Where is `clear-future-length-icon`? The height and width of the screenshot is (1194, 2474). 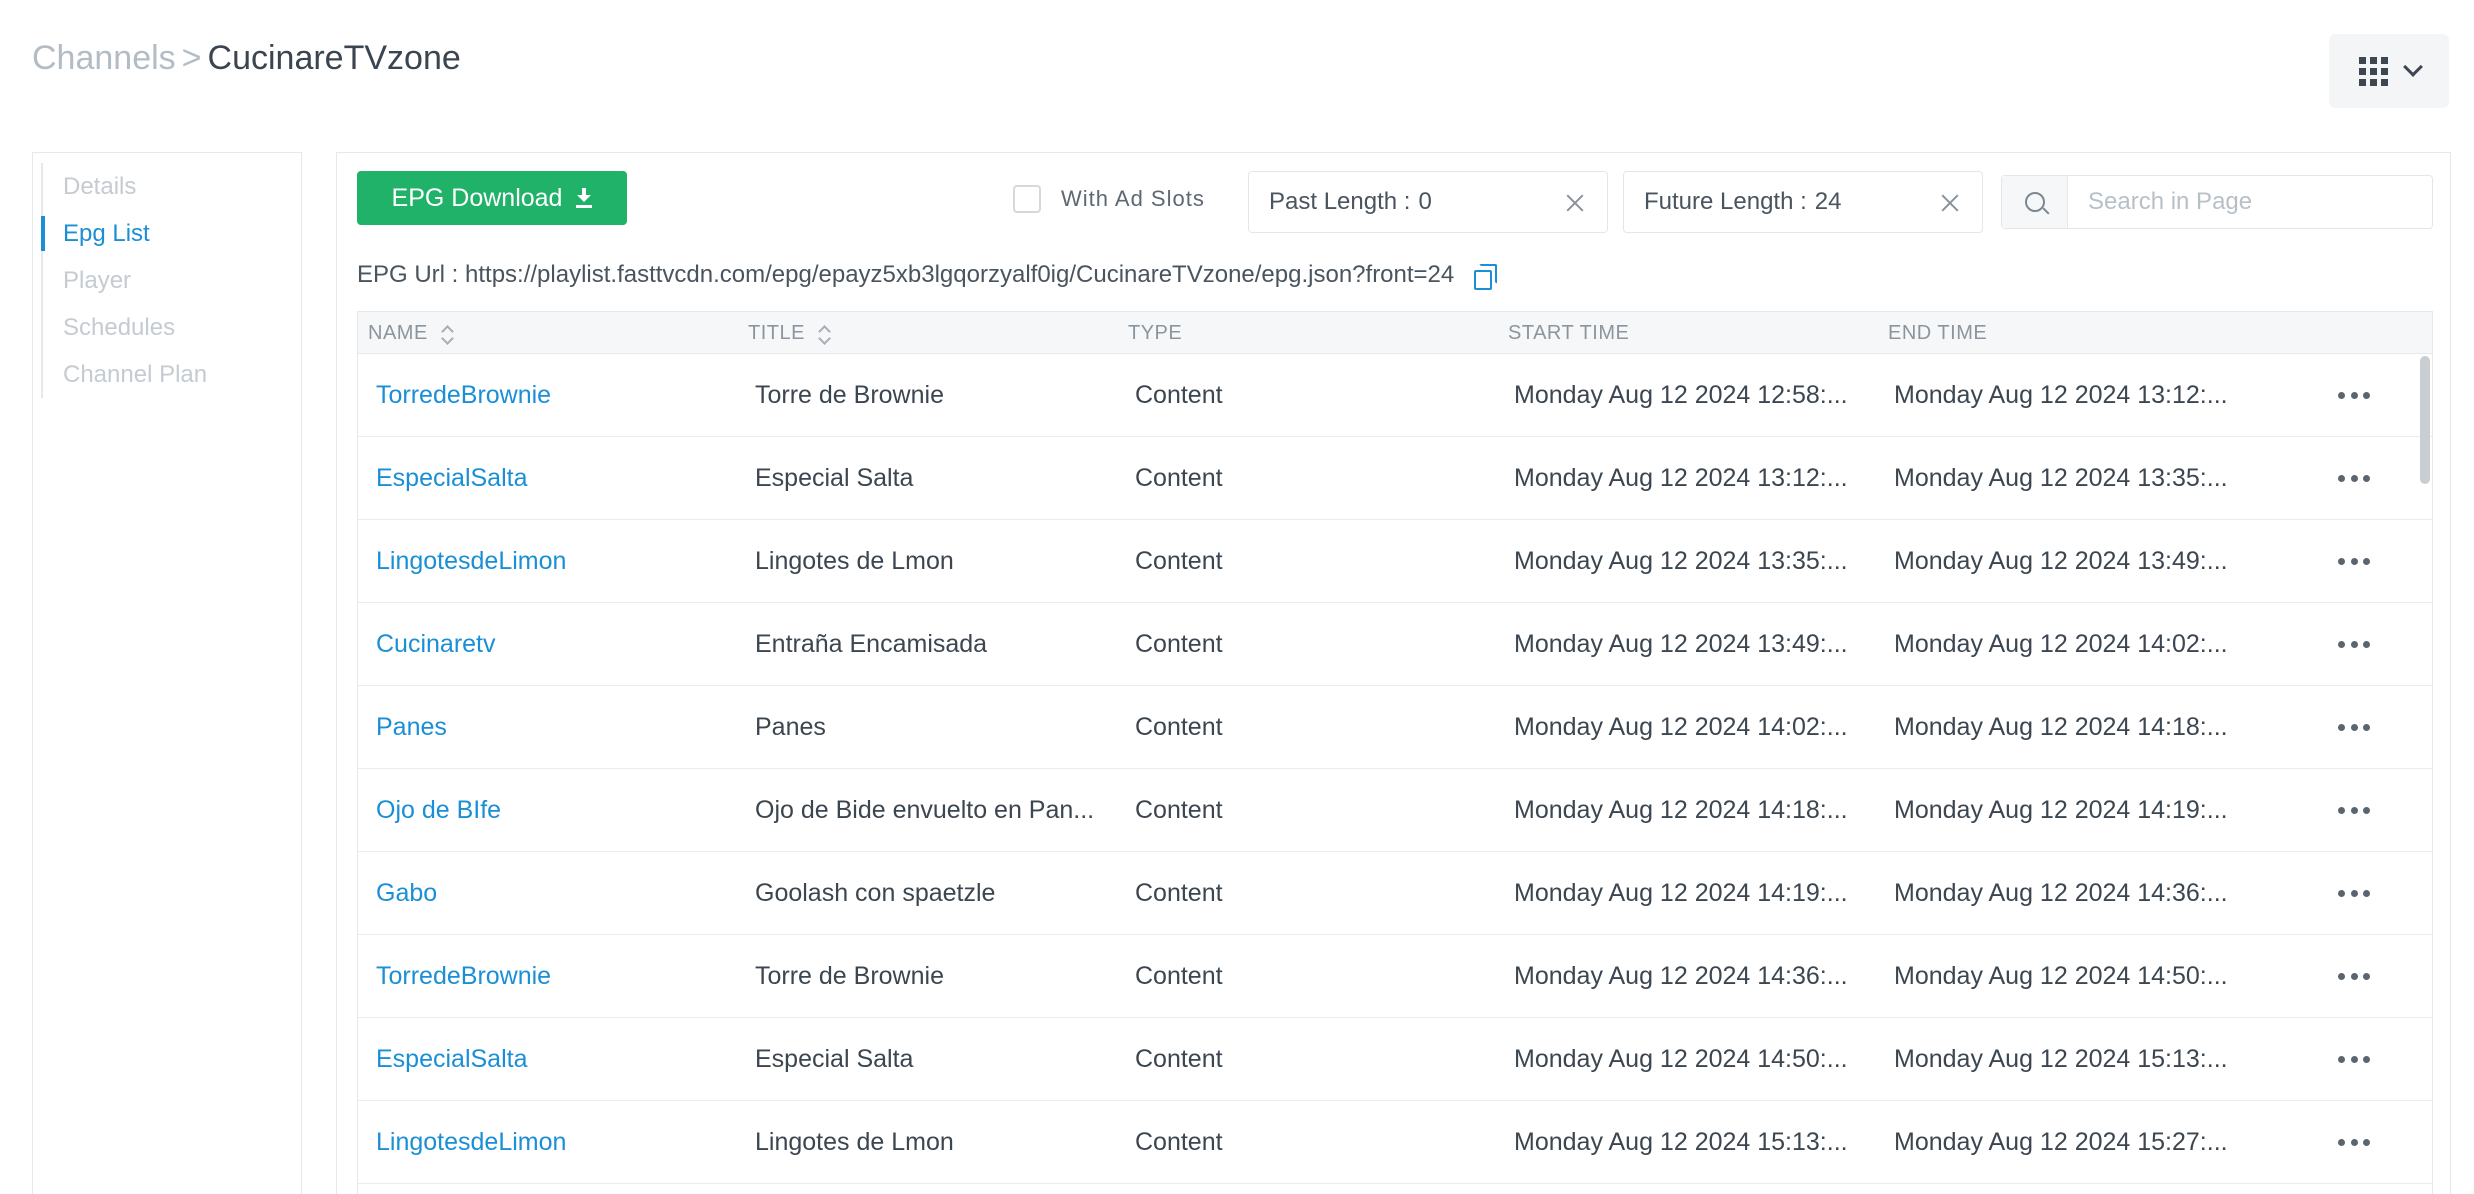 clear-future-length-icon is located at coordinates (1950, 203).